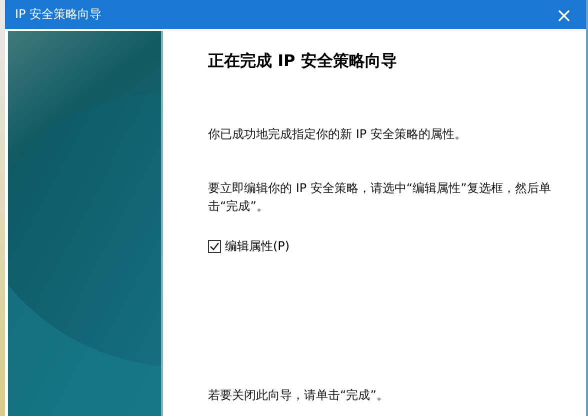 This screenshot has width=588, height=416. What do you see at coordinates (214, 246) in the screenshot?
I see `checkbox` at bounding box center [214, 246].